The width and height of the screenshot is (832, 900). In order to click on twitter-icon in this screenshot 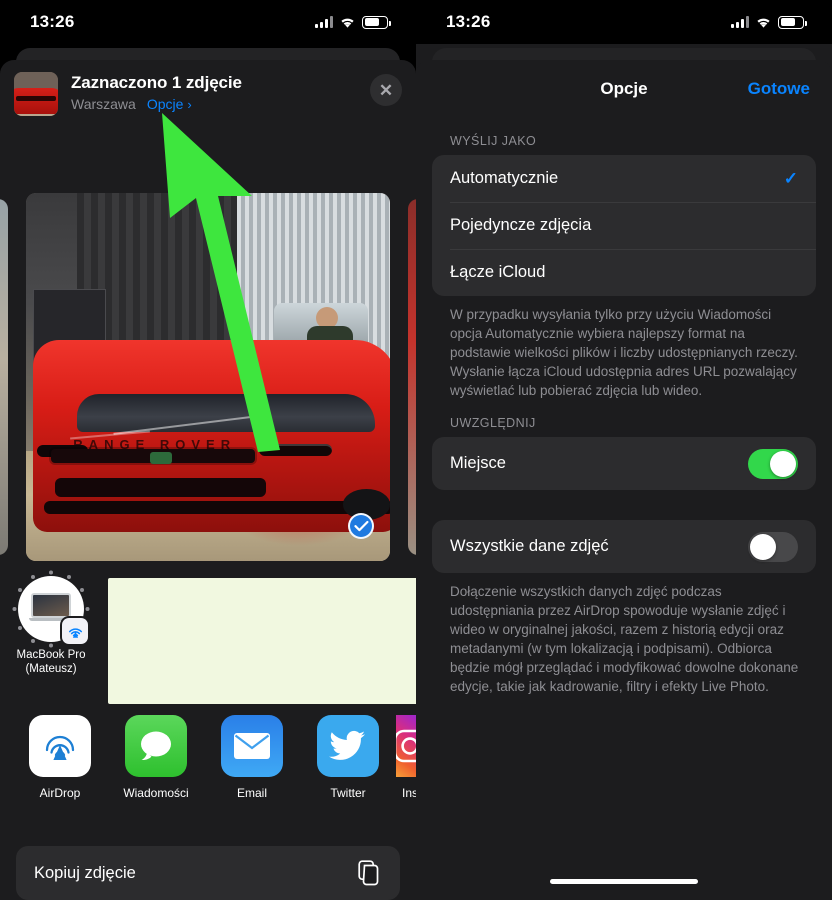, I will do `click(348, 746)`.